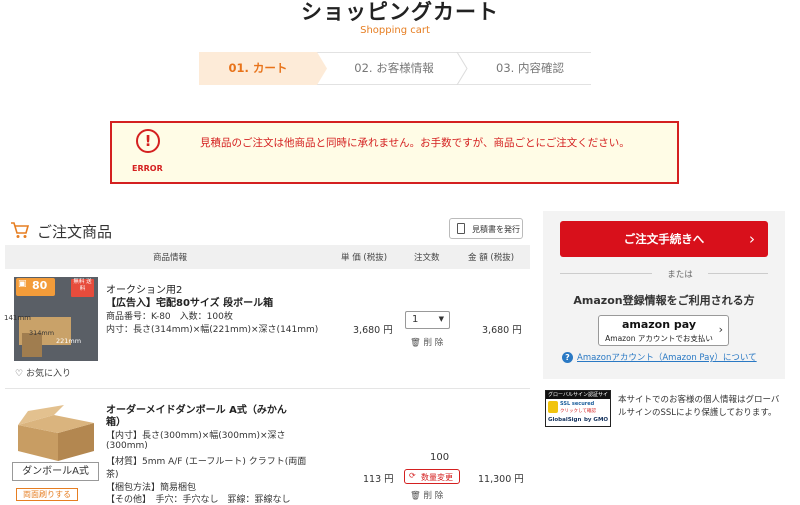  Describe the element at coordinates (659, 338) in the screenshot. I see `amazon-pay-sub: Amazon アカウントでお支払い` at that location.